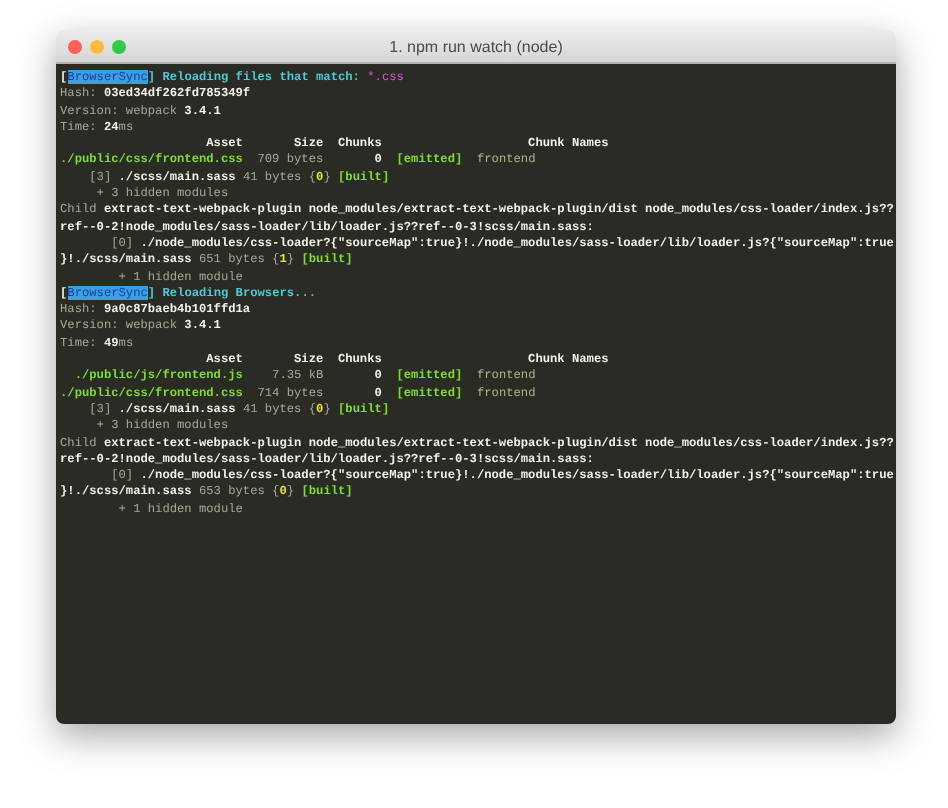 The height and width of the screenshot is (808, 948). I want to click on minimize-icon, so click(97, 46).